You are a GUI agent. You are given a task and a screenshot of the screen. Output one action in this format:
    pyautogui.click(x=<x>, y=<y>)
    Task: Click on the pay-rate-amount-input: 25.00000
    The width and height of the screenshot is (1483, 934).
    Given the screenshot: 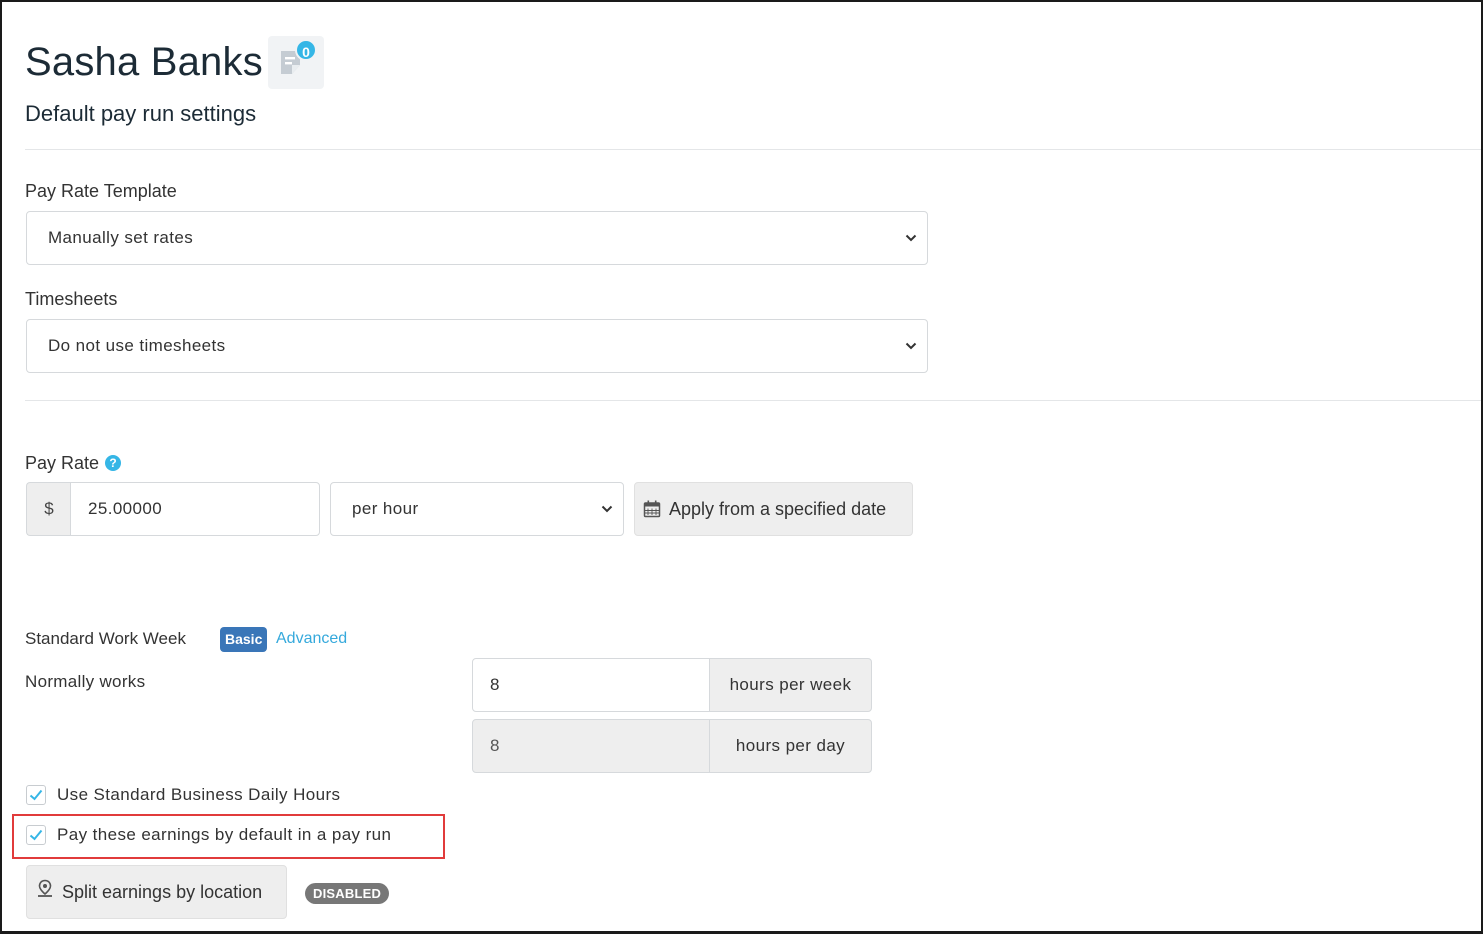 What is the action you would take?
    pyautogui.click(x=195, y=509)
    